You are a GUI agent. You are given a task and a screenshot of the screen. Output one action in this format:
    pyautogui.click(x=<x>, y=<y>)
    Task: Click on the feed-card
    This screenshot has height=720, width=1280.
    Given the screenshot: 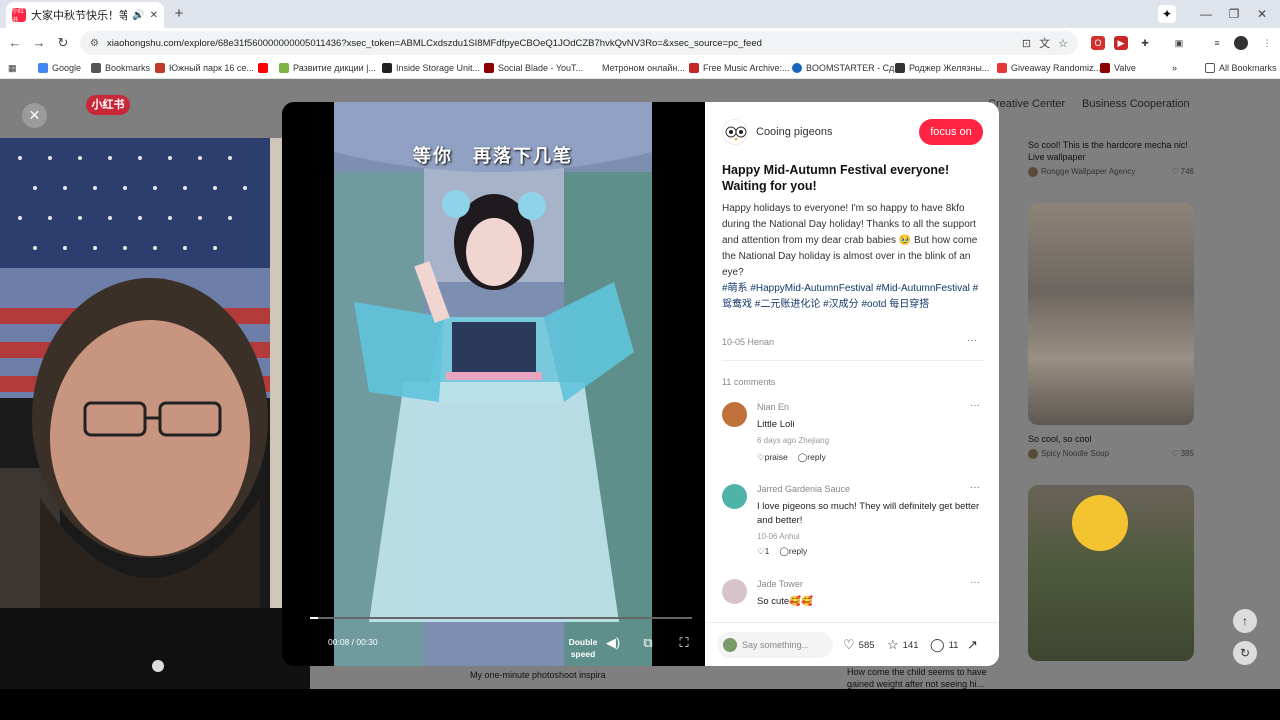 What is the action you would take?
    pyautogui.click(x=1111, y=573)
    